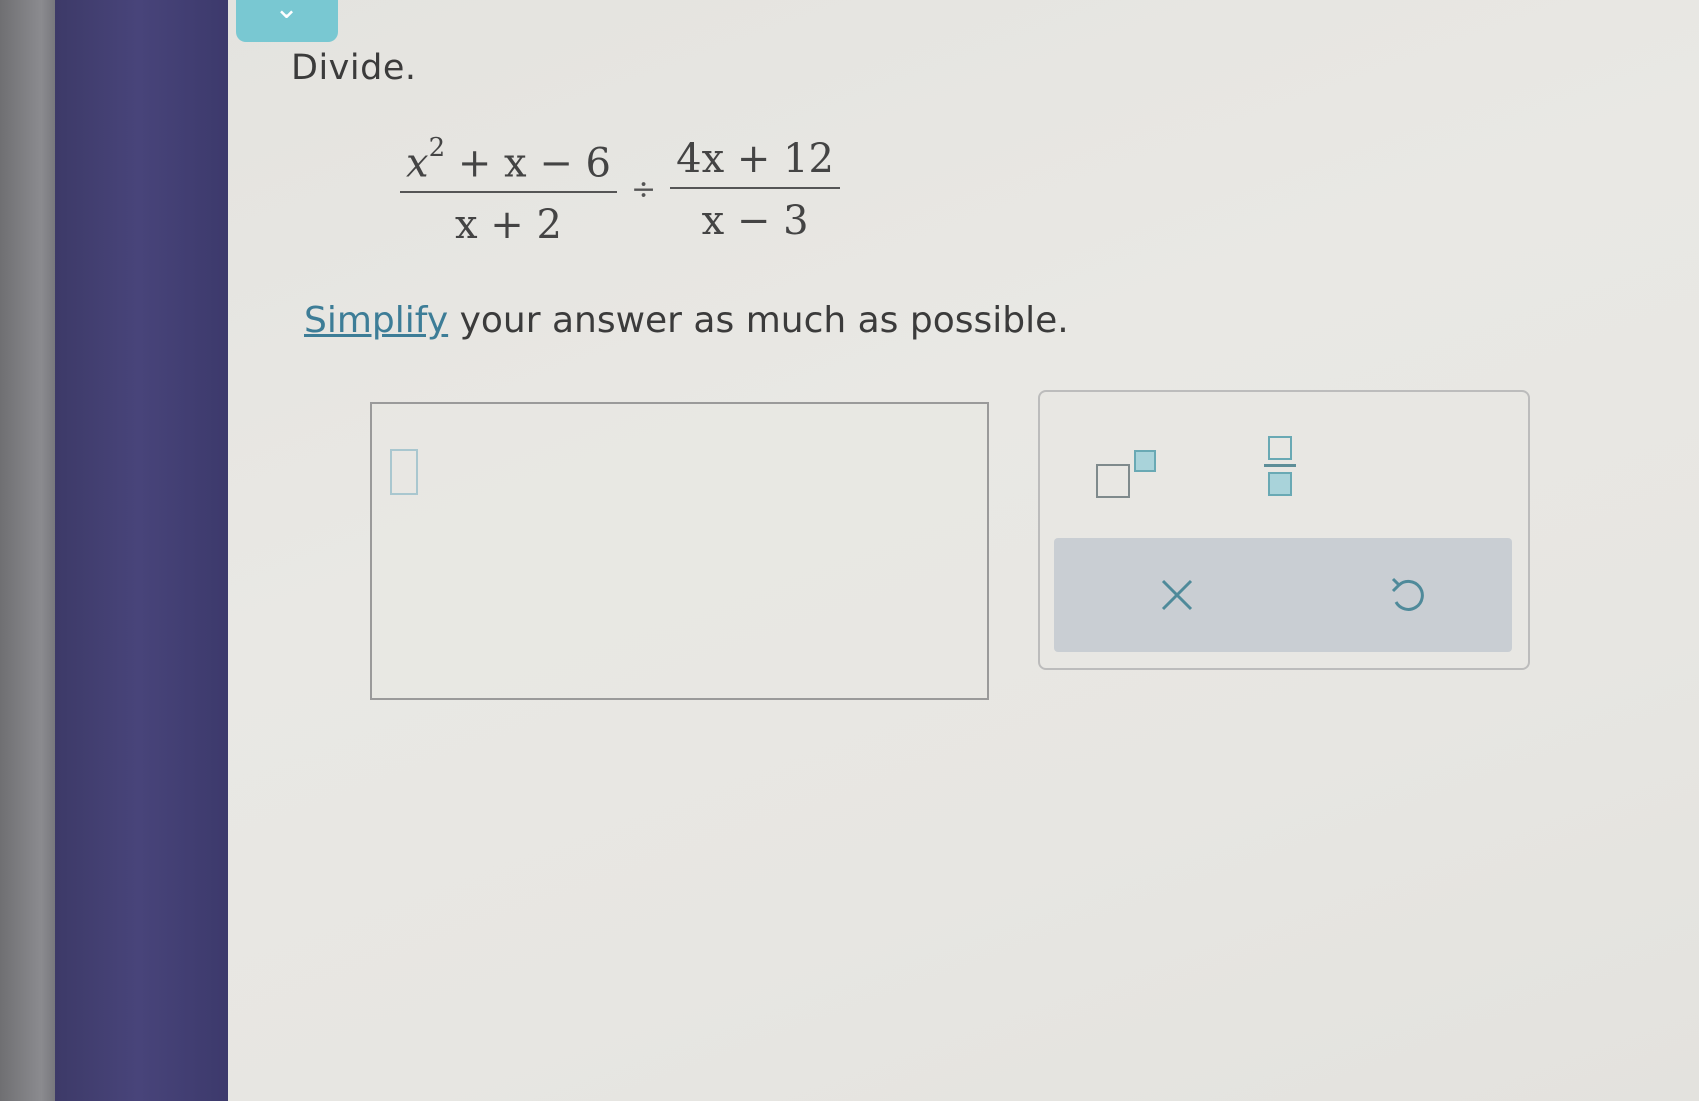 The width and height of the screenshot is (1699, 1101). Describe the element at coordinates (755, 220) in the screenshot. I see `right-denominator: x − 3` at that location.